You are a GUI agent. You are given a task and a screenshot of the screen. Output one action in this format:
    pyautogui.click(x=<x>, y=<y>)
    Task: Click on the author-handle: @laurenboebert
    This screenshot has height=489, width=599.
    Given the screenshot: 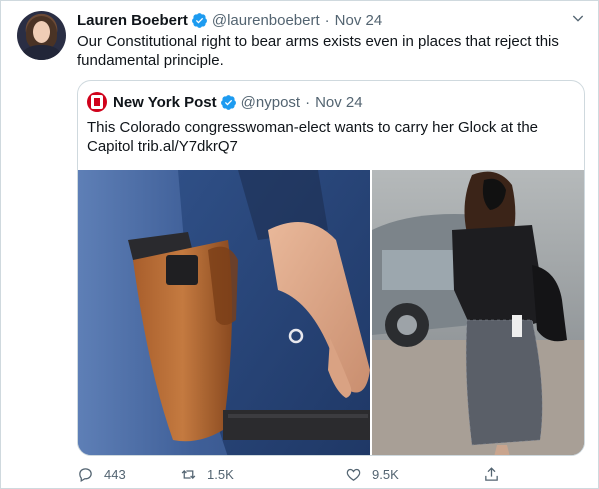 What is the action you would take?
    pyautogui.click(x=266, y=20)
    